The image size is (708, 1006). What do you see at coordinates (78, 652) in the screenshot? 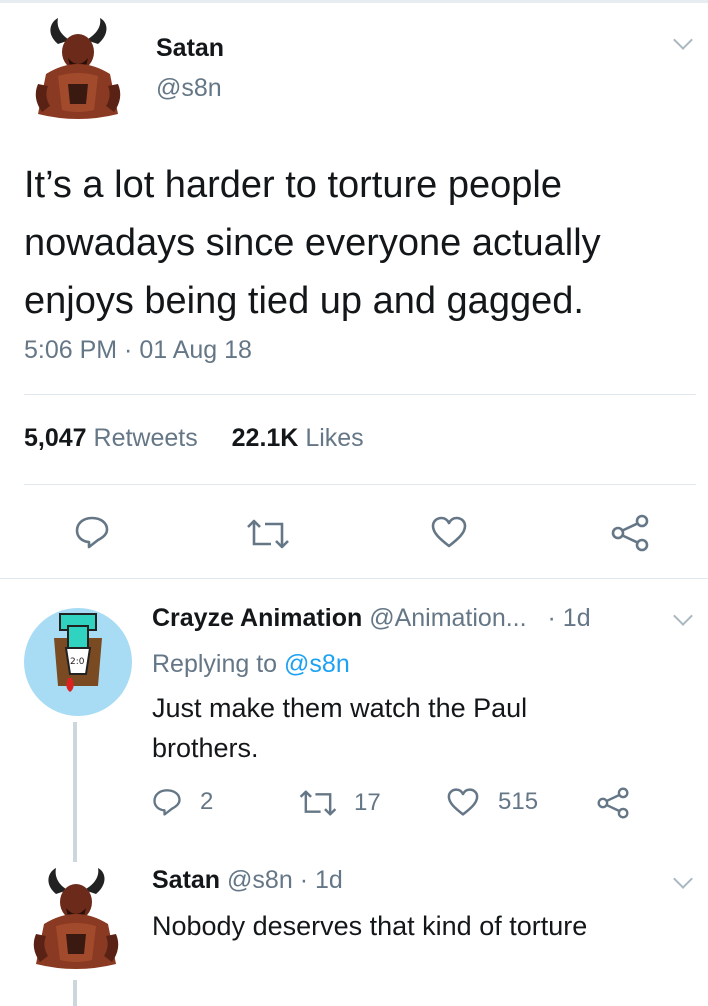
I see `avatar-cartoon-image: 2:0` at bounding box center [78, 652].